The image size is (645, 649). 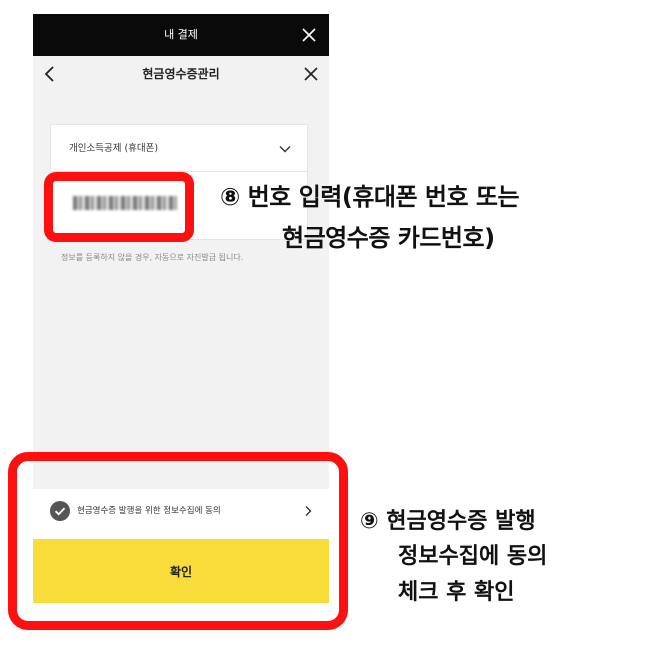 What do you see at coordinates (114, 148) in the screenshot?
I see `receipt-type-value: 개인소득공제 (휴대폰)` at bounding box center [114, 148].